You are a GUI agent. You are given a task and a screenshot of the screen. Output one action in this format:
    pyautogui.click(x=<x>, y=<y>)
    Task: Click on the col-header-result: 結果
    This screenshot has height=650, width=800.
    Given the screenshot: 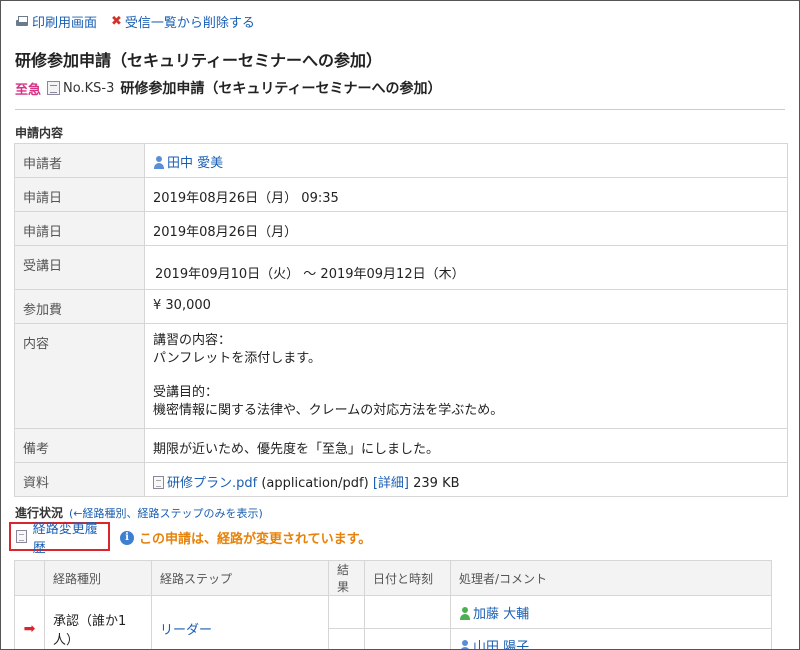 What is the action you would take?
    pyautogui.click(x=346, y=578)
    